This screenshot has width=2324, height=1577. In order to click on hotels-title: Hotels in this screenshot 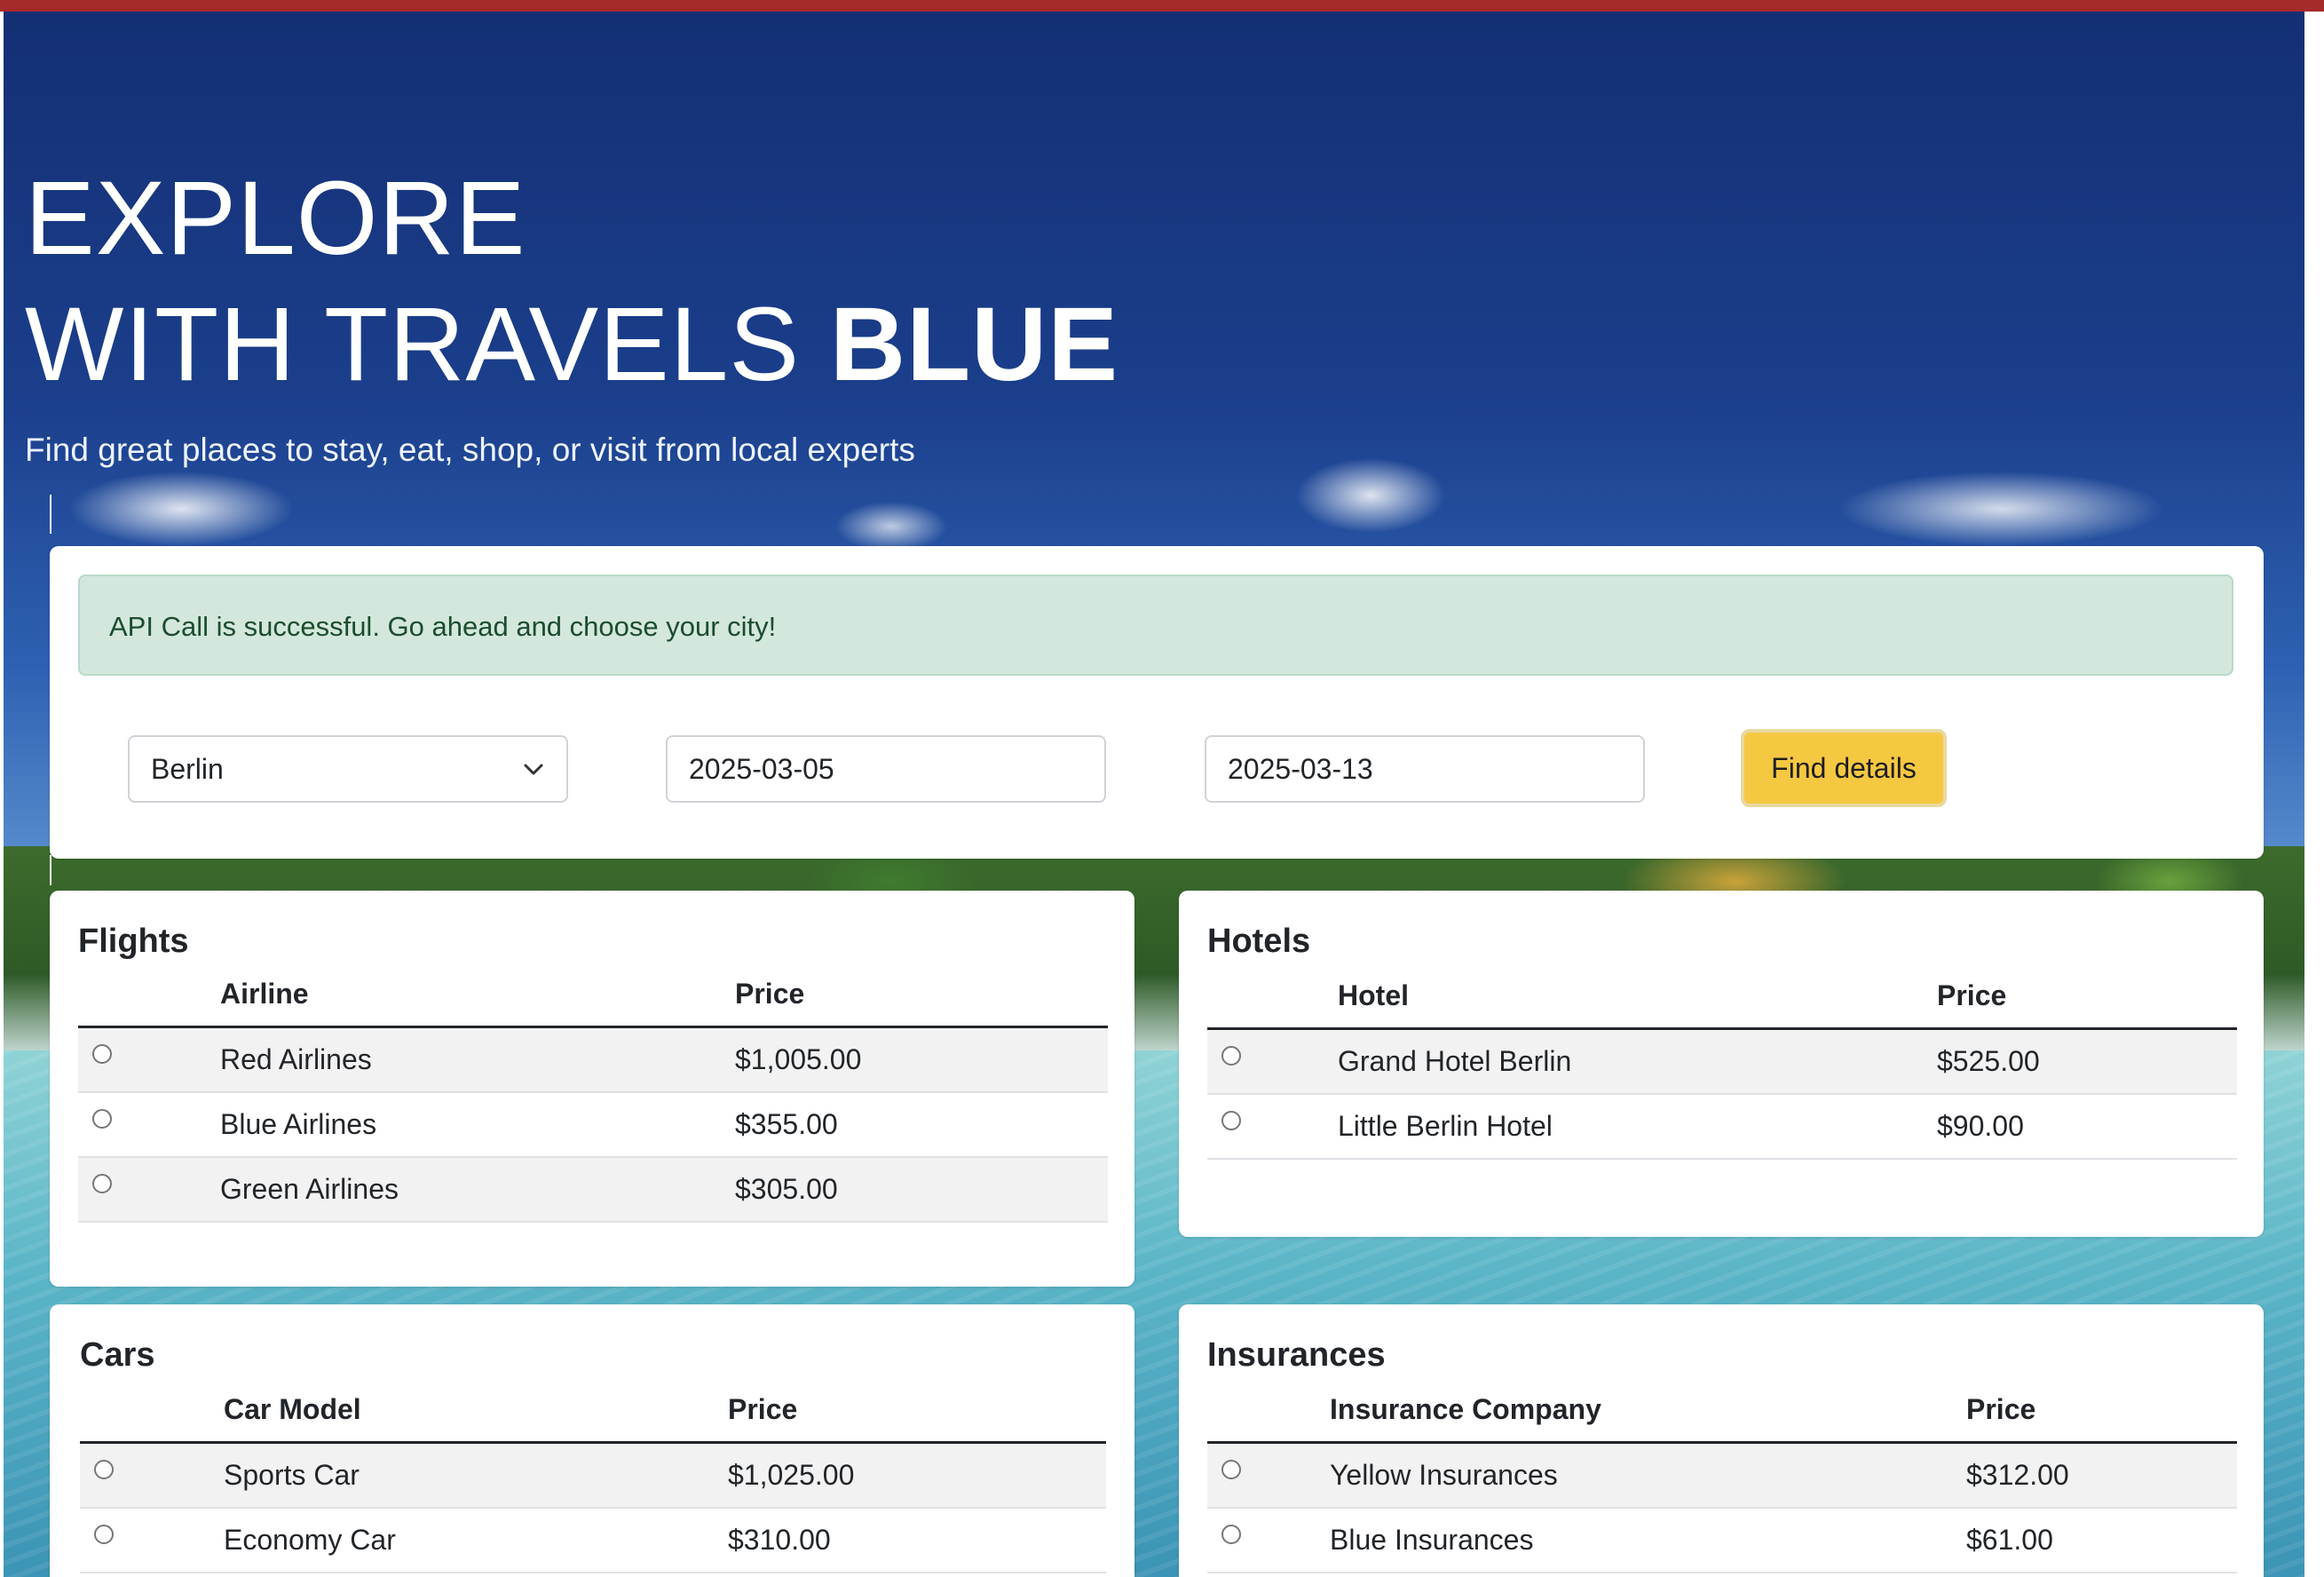, I will do `click(1259, 941)`.